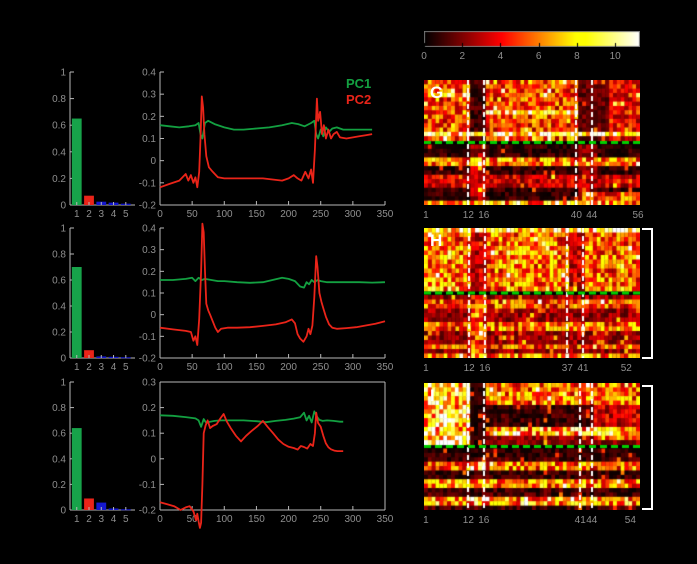 Image resolution: width=697 pixels, height=564 pixels. What do you see at coordinates (647, 293) in the screenshot?
I see `bracket-panel-h` at bounding box center [647, 293].